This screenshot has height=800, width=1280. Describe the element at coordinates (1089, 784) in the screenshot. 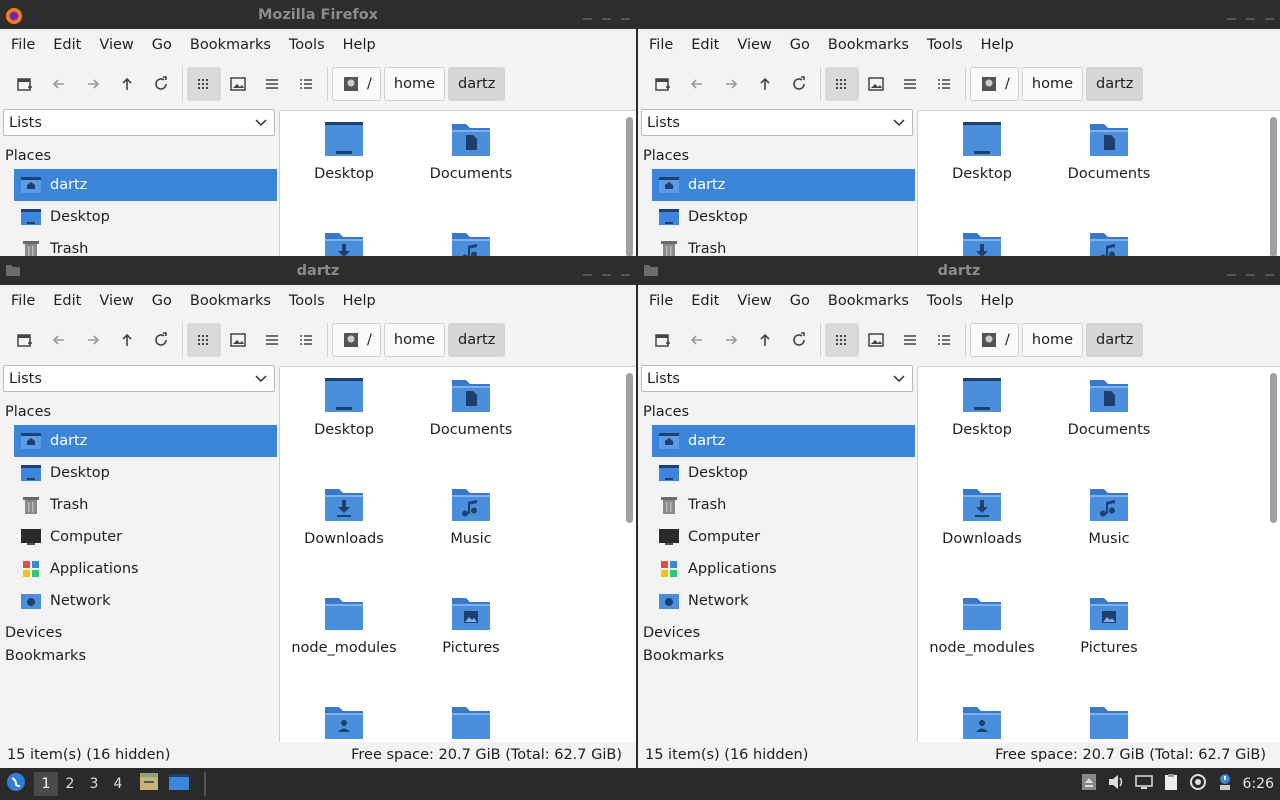

I see `eject-icon` at that location.